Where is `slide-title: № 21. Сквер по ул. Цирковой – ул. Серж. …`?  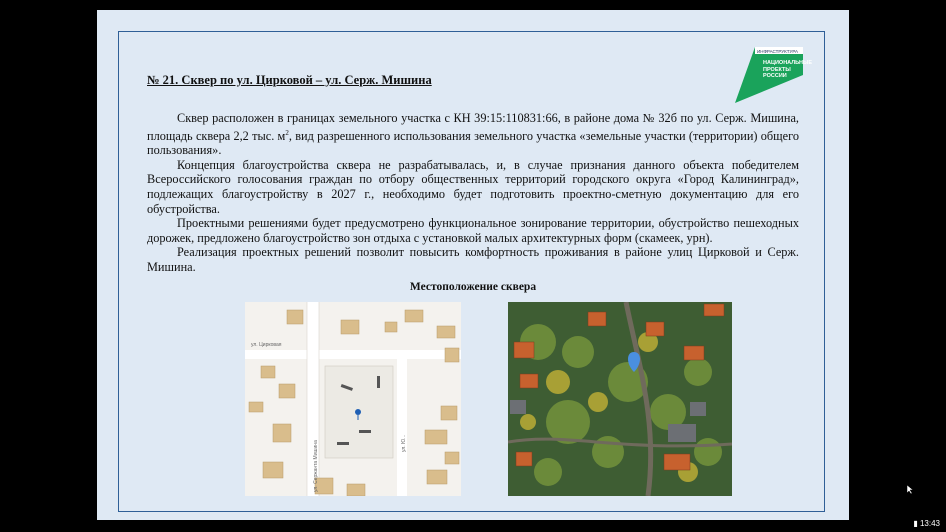 slide-title: № 21. Сквер по ул. Цирковой – ул. Серж. … is located at coordinates (289, 80).